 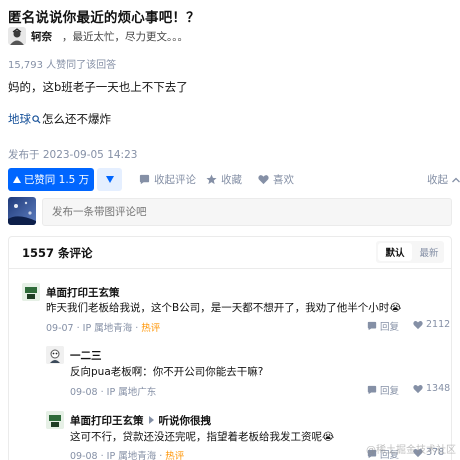 I want to click on like-comment-button: 2112, so click(x=431, y=324).